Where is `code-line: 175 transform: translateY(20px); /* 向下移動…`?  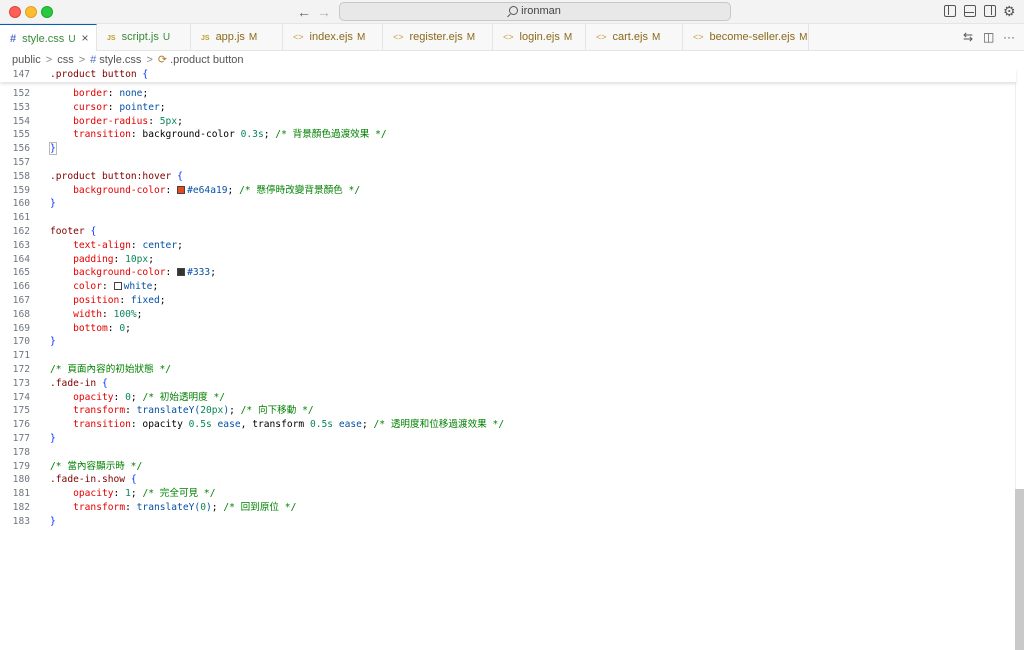
code-line: 175 transform: translateY(20px); /* 向下移動… is located at coordinates (508, 411).